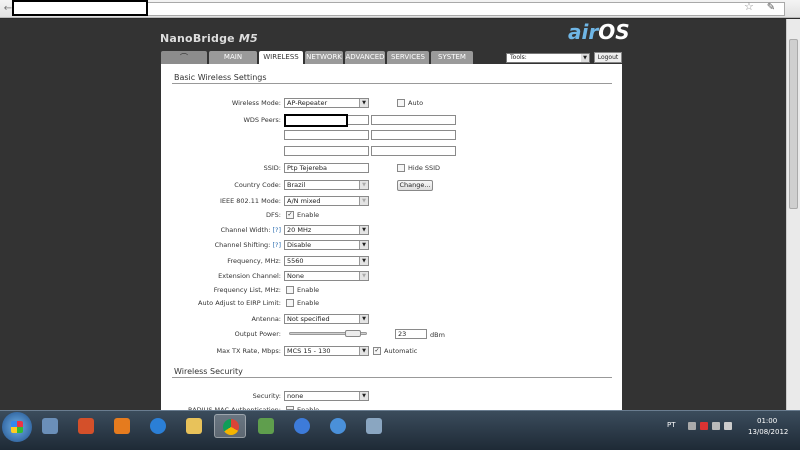  I want to click on app-icon, so click(338, 426).